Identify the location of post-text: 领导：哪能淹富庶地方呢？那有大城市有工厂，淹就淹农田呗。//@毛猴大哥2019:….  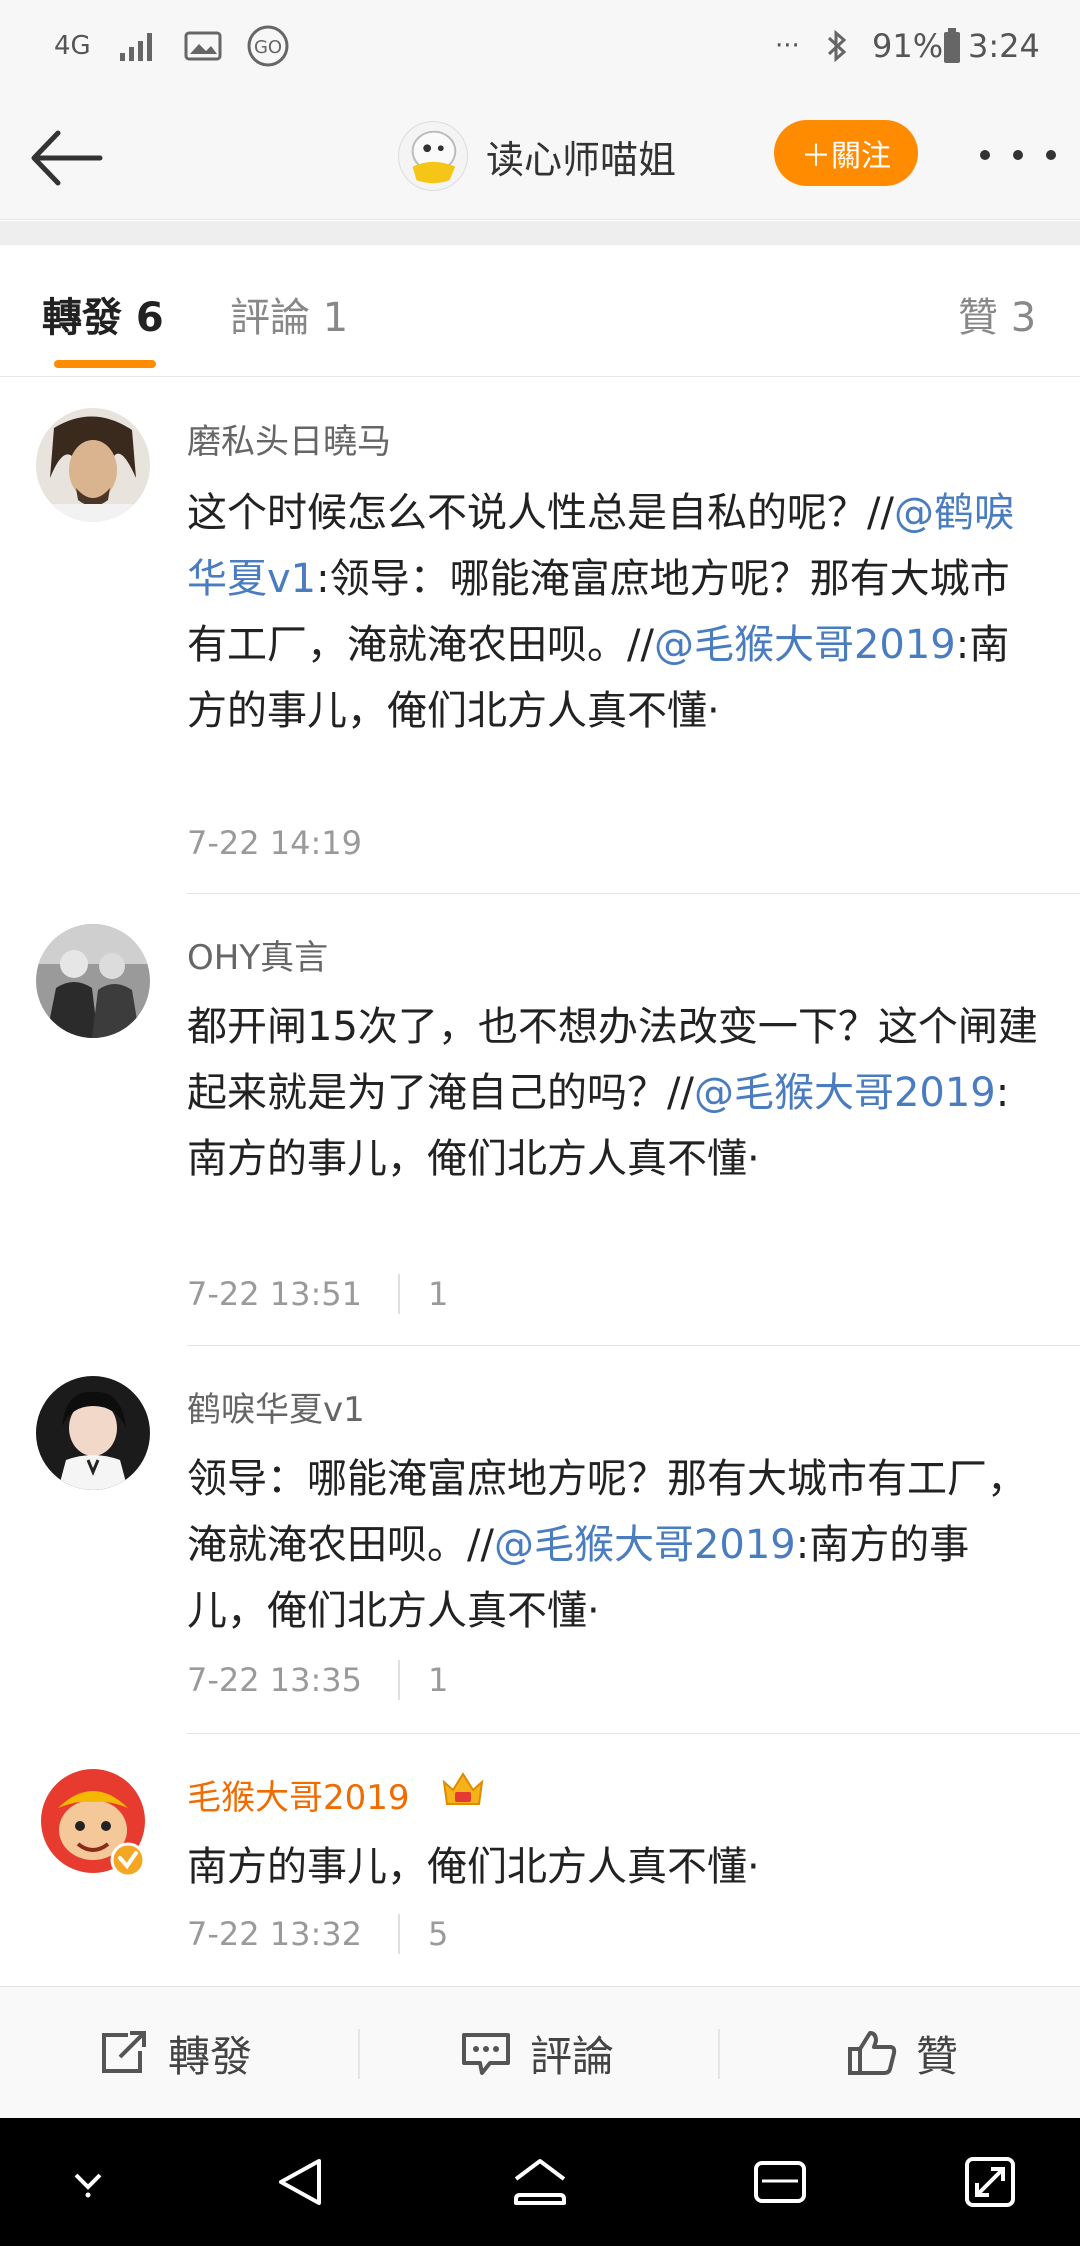
(607, 1545).